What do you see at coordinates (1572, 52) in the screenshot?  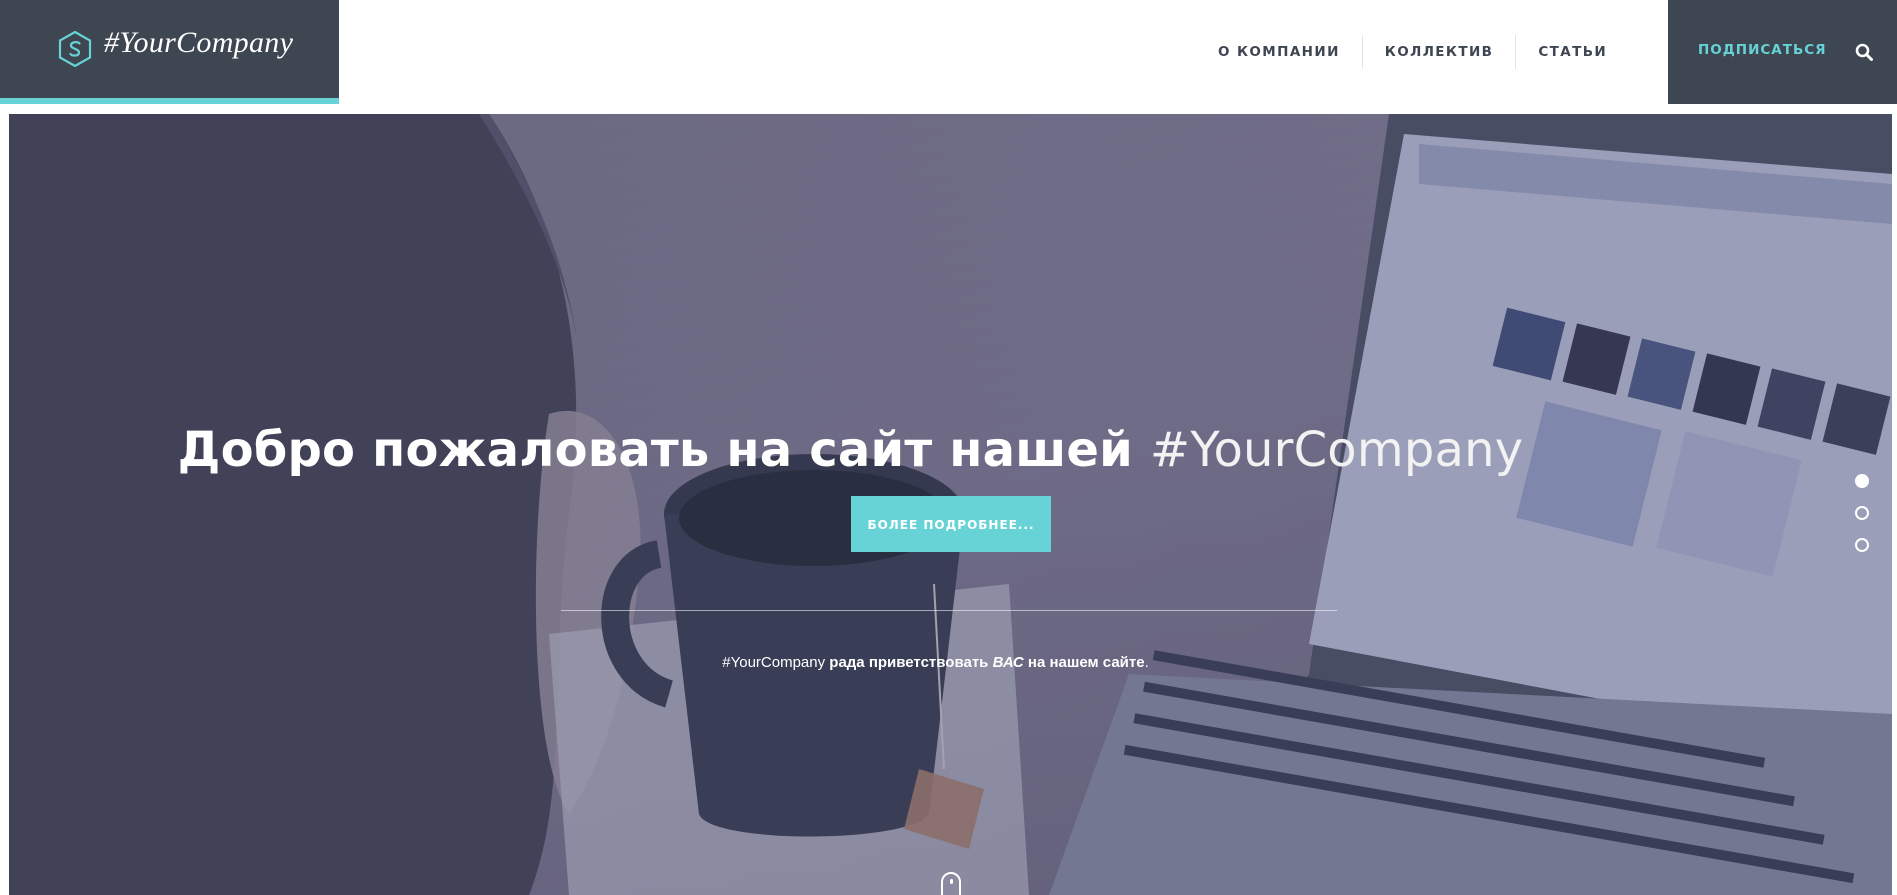 I see `nav-item-articles: СТАТЬИ` at bounding box center [1572, 52].